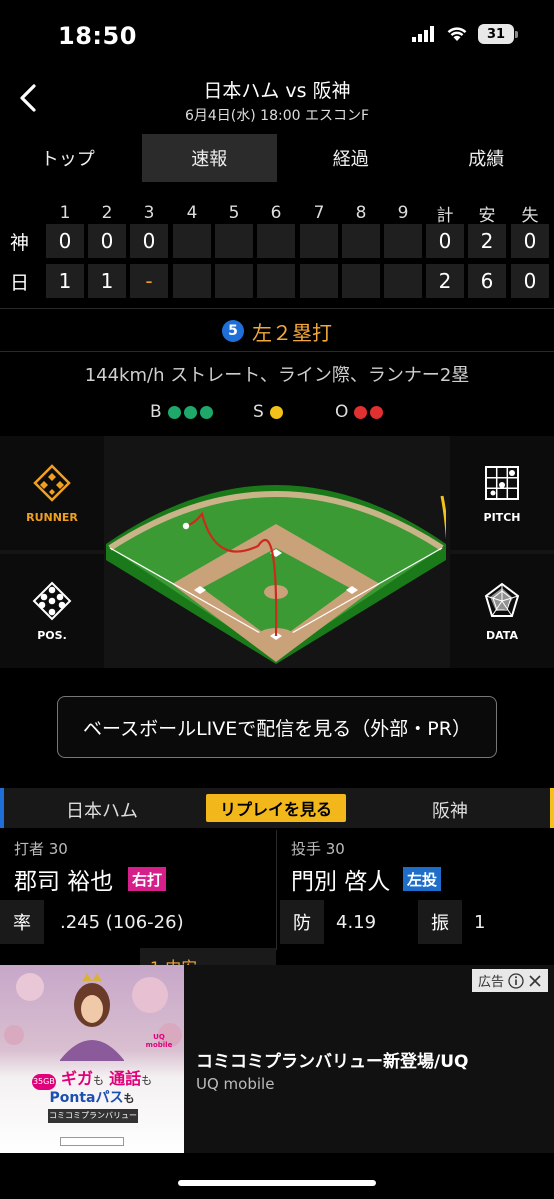  I want to click on data-button: DATA, so click(502, 611).